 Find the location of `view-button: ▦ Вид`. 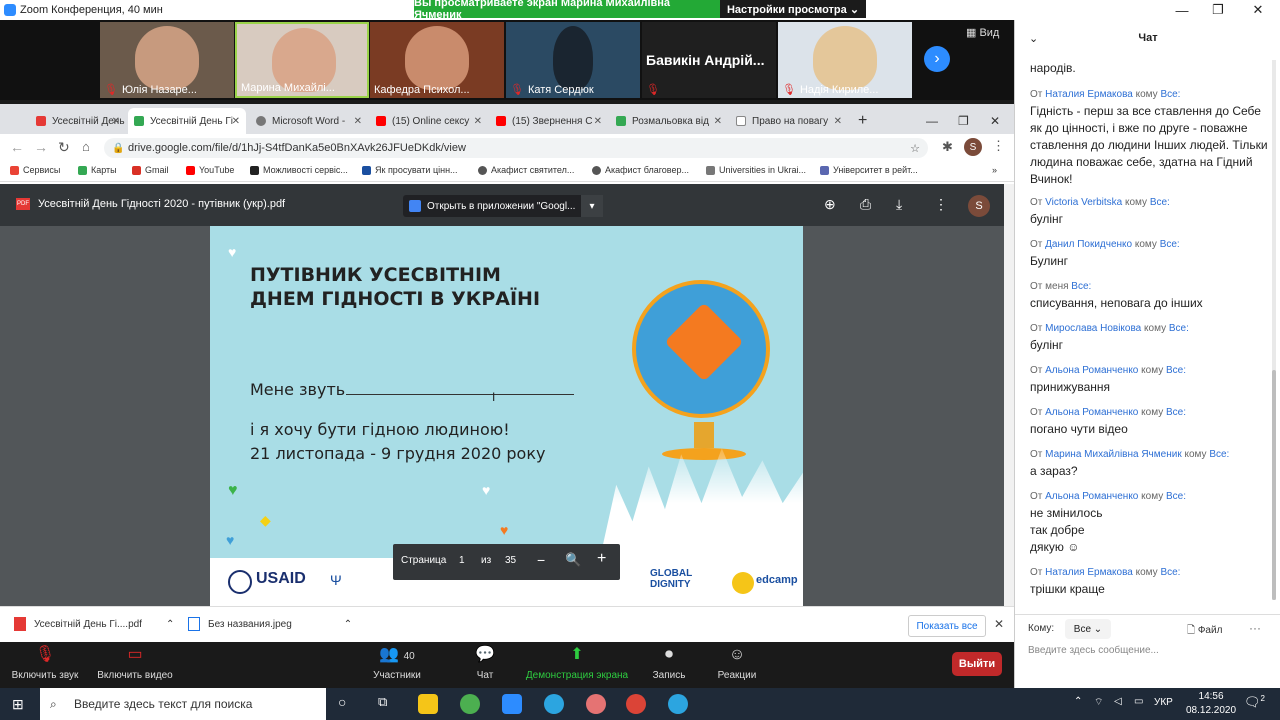

view-button: ▦ Вид is located at coordinates (982, 32).